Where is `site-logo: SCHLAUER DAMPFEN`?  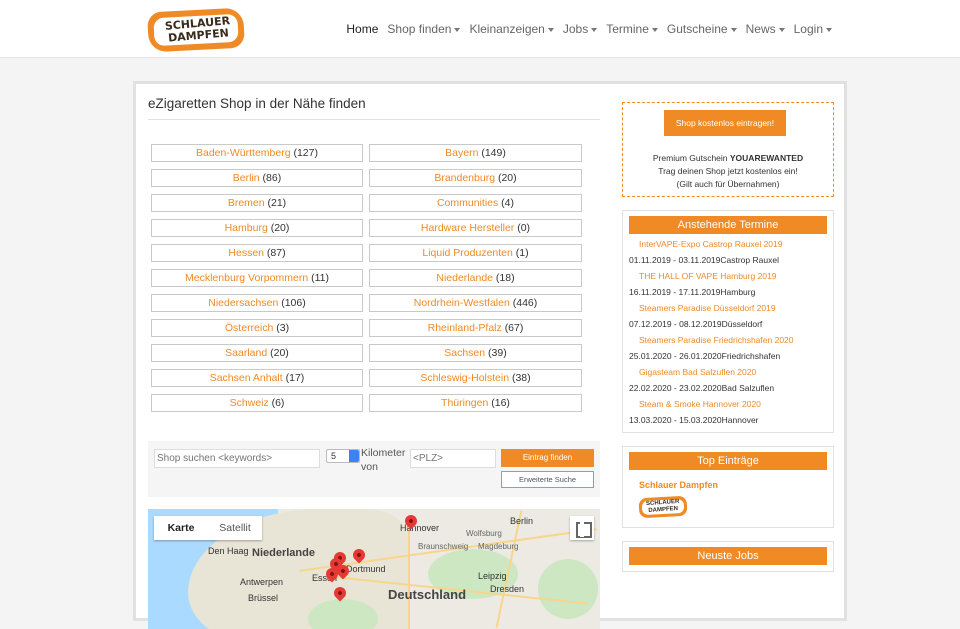
site-logo: SCHLAUER DAMPFEN is located at coordinates (196, 30).